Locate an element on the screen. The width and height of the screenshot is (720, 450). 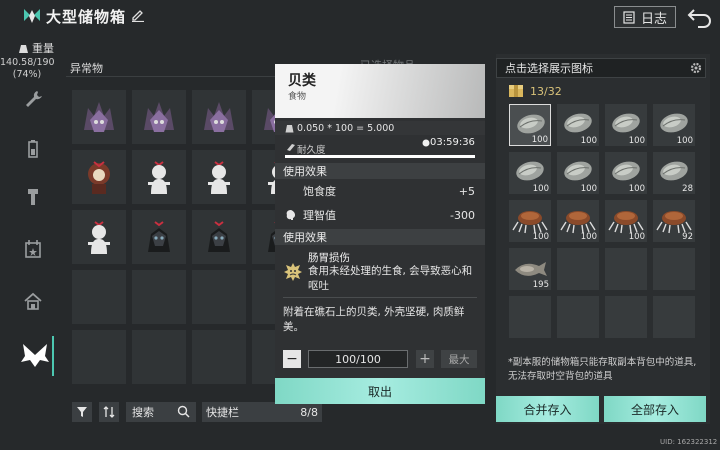
take-out-button: 取出 is located at coordinates (380, 391).